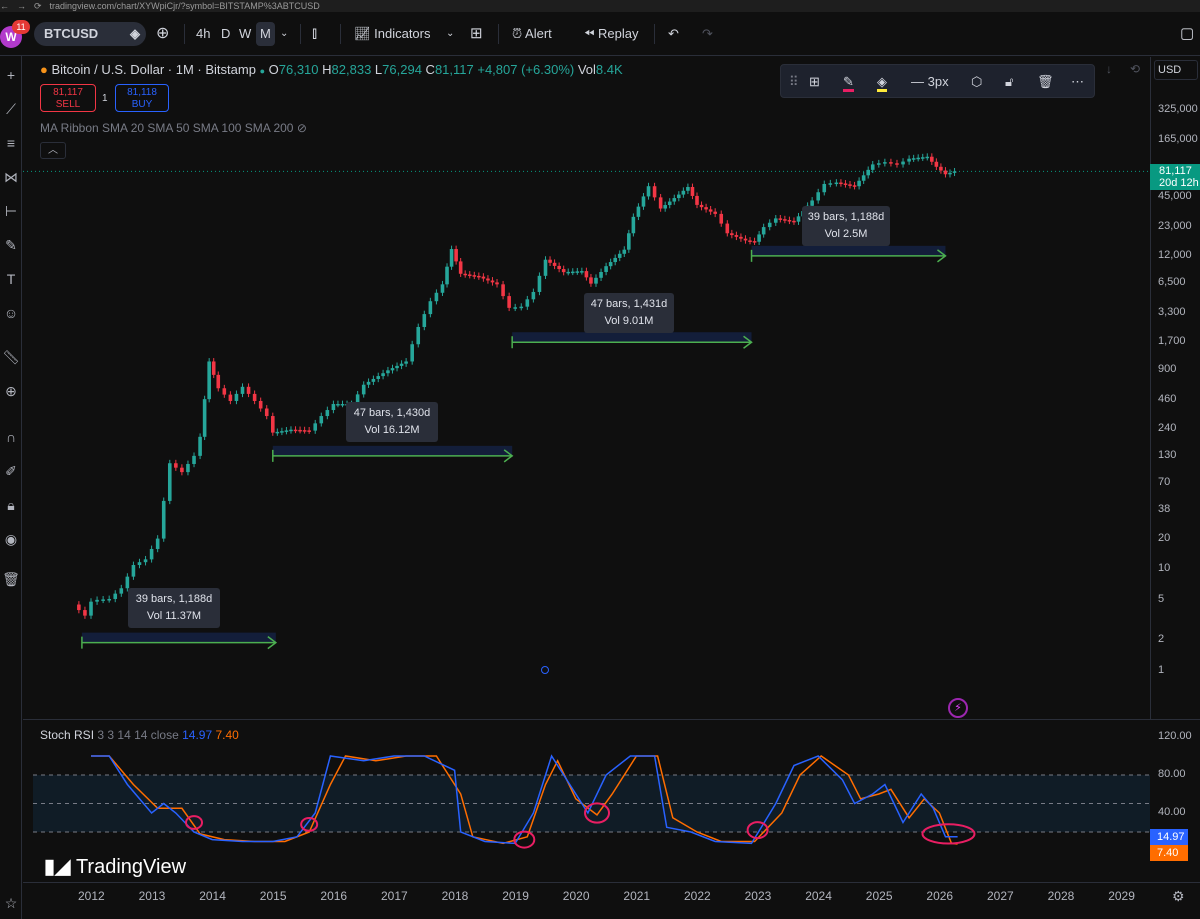  Describe the element at coordinates (53, 150) in the screenshot. I see `collapse-legend-button: ︿` at that location.